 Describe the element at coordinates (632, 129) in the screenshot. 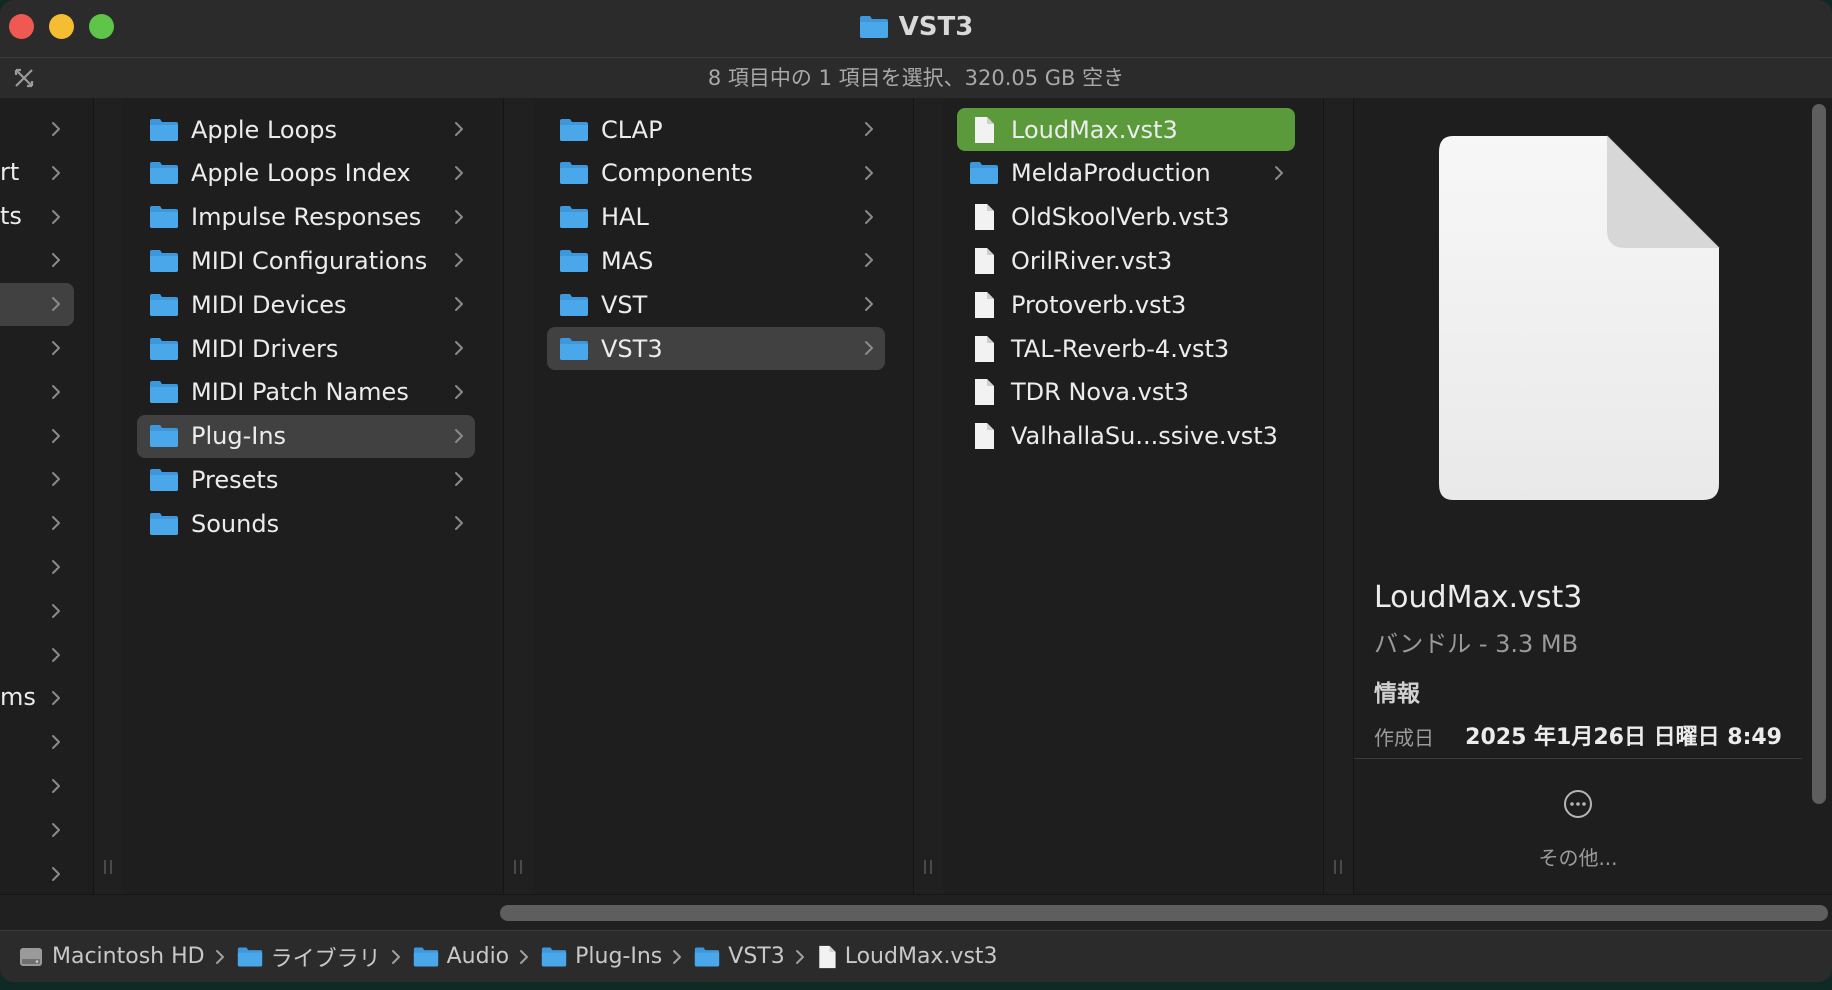

I see `list-item-label: CLAP` at that location.